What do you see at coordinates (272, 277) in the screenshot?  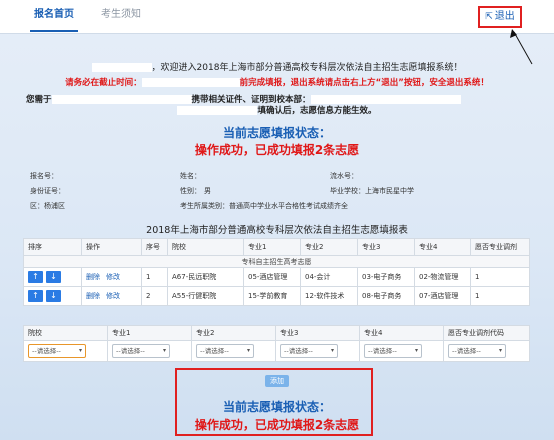 I see `cell-major1: 05-酒店管理` at bounding box center [272, 277].